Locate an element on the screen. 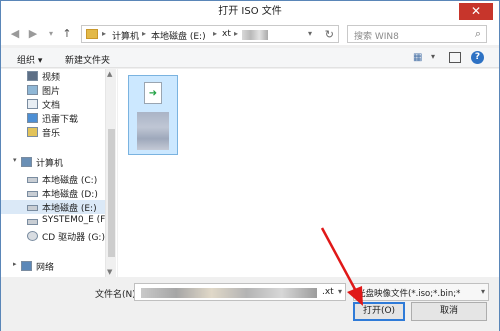 Image resolution: width=500 pixels, height=331 pixels. nav-item-pictures: 图片 is located at coordinates (53, 90).